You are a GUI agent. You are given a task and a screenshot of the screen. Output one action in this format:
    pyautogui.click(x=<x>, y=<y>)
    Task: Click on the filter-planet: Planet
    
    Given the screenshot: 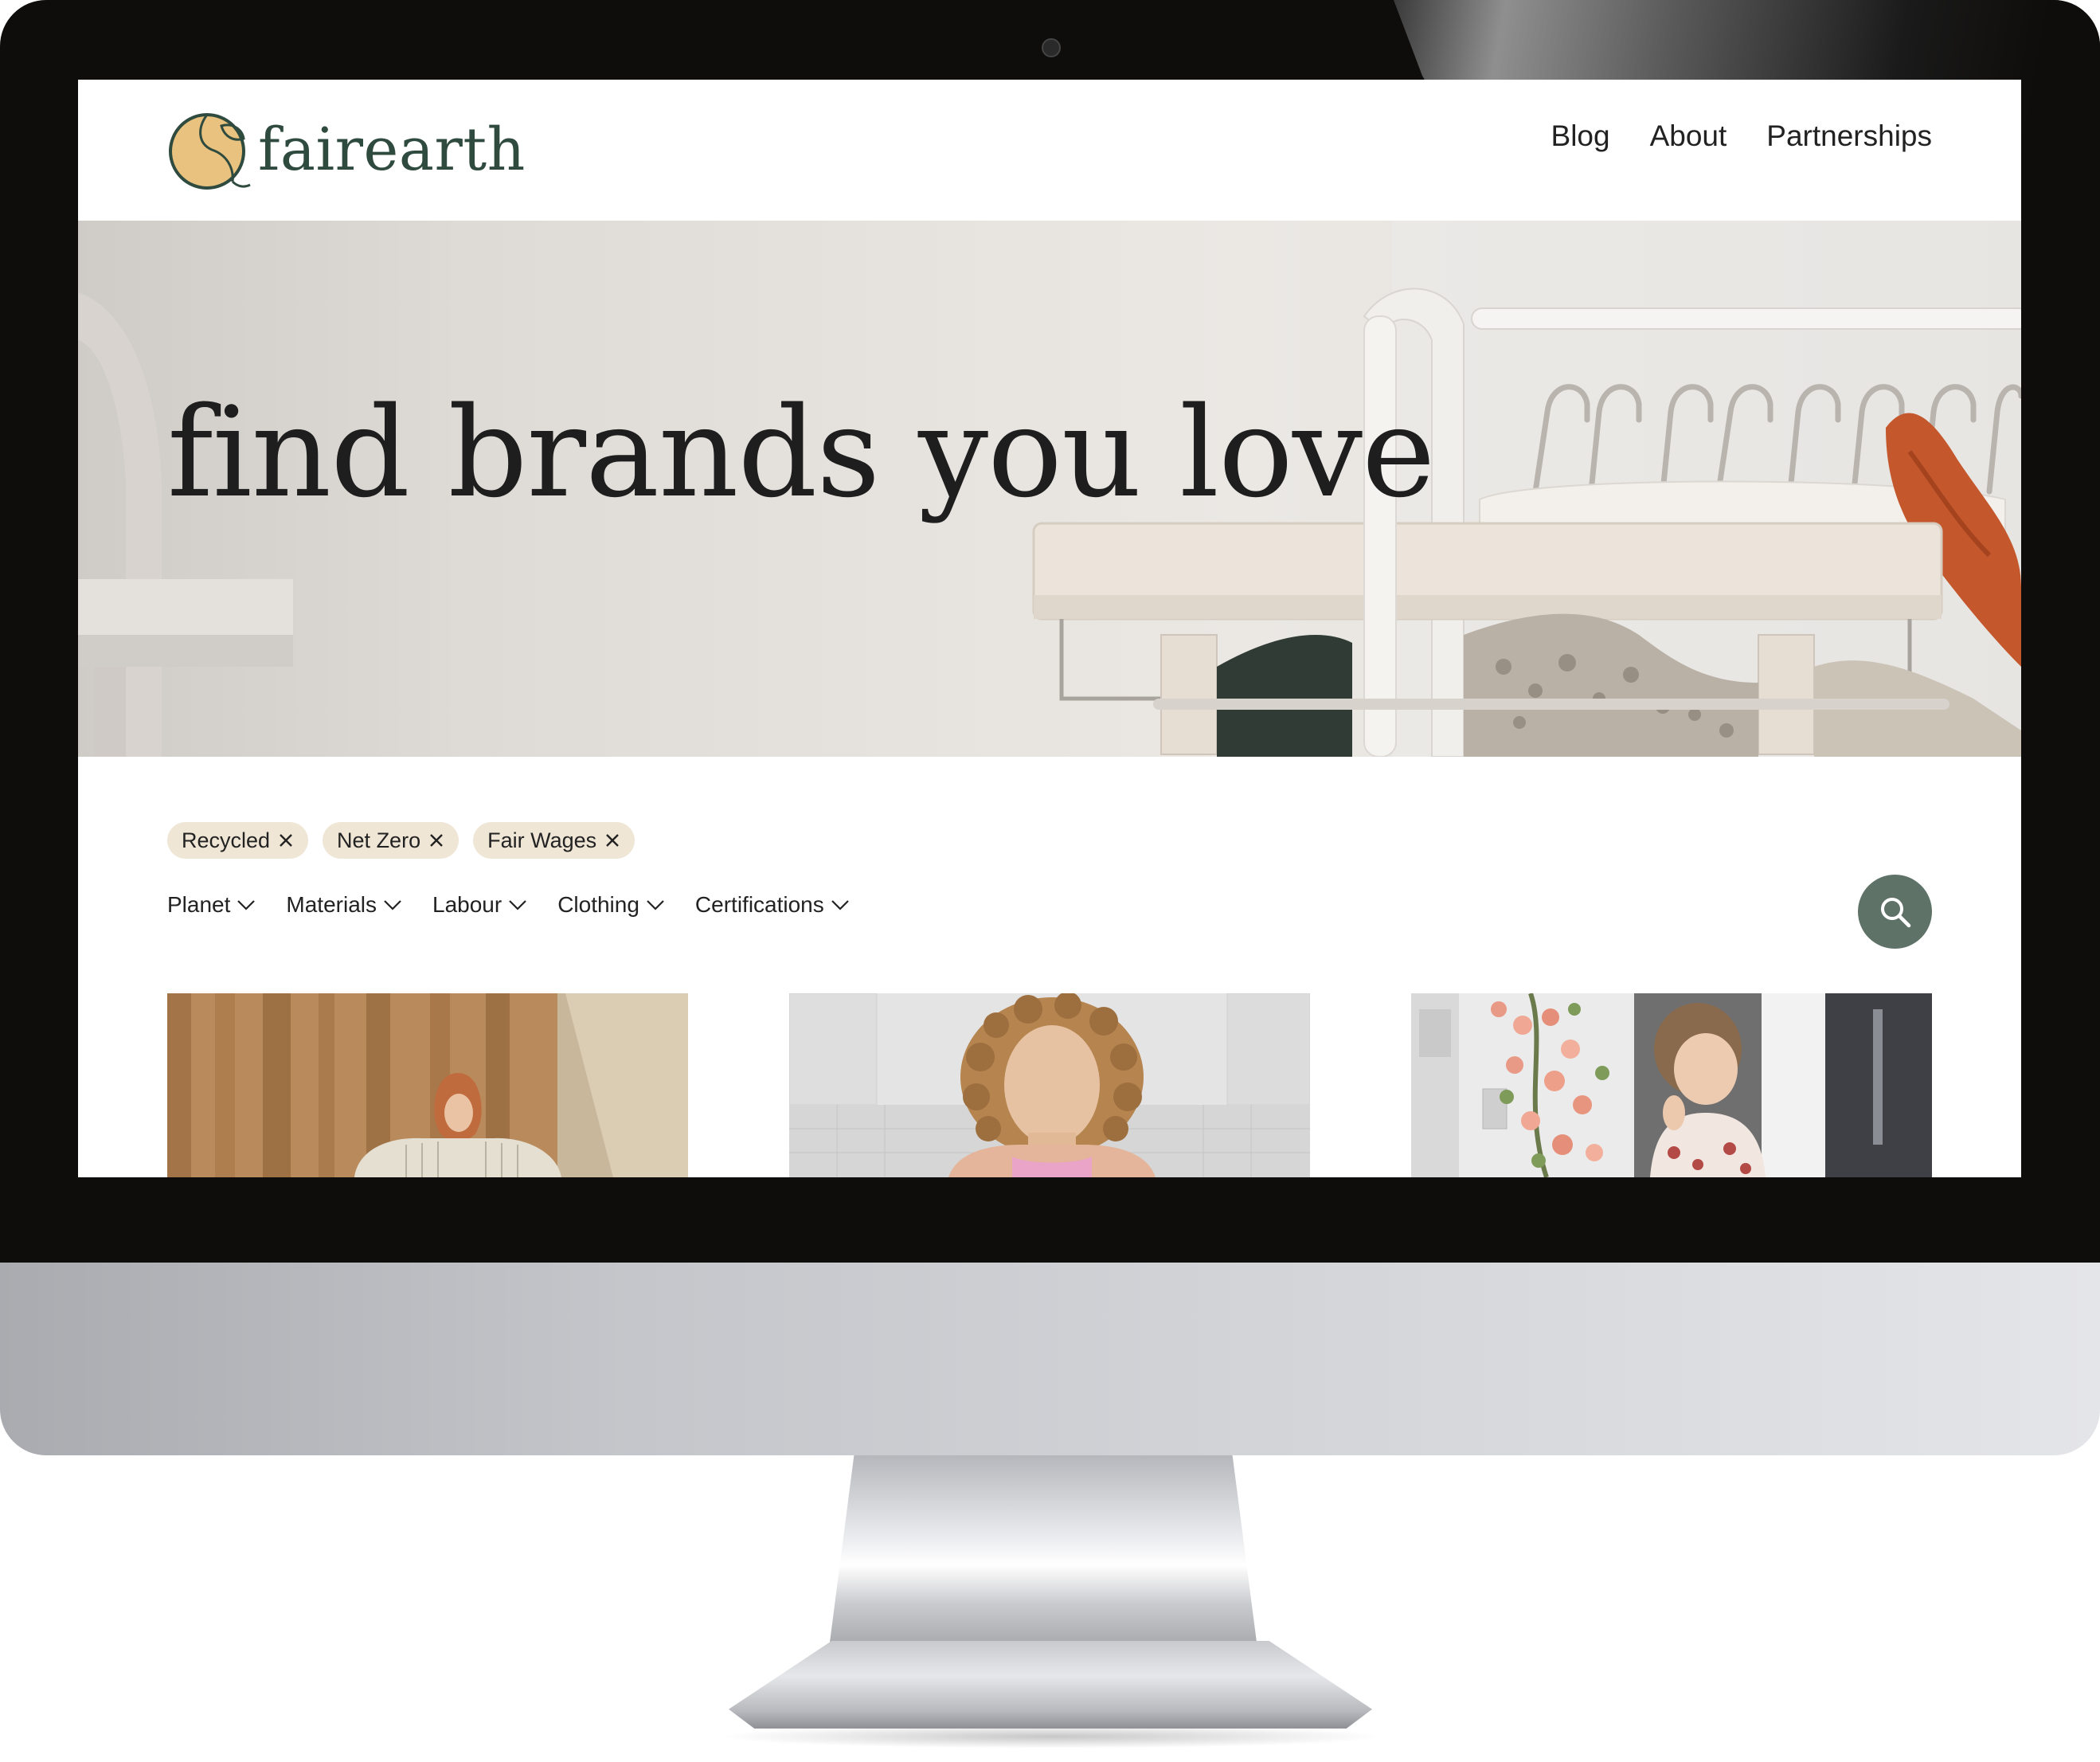 What is the action you would take?
    pyautogui.click(x=211, y=905)
    